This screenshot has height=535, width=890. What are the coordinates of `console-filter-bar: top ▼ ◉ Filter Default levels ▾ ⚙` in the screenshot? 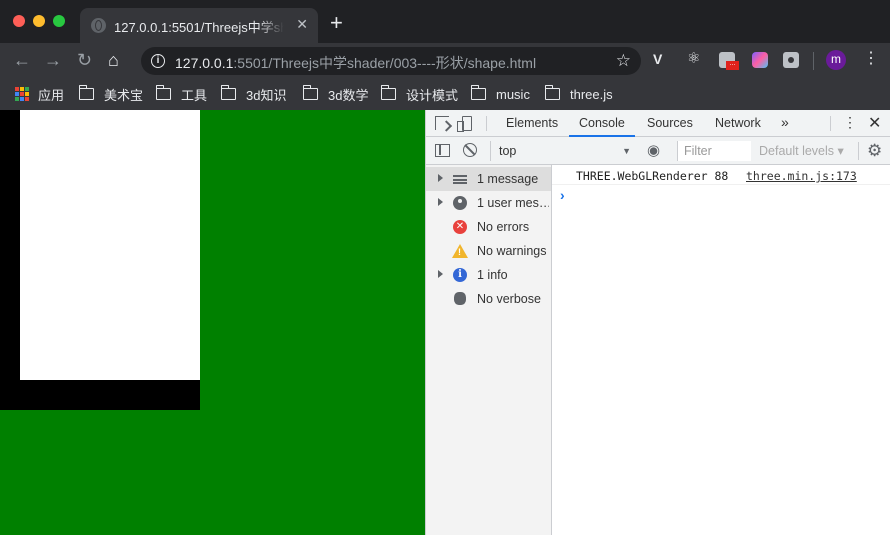 It's located at (658, 151).